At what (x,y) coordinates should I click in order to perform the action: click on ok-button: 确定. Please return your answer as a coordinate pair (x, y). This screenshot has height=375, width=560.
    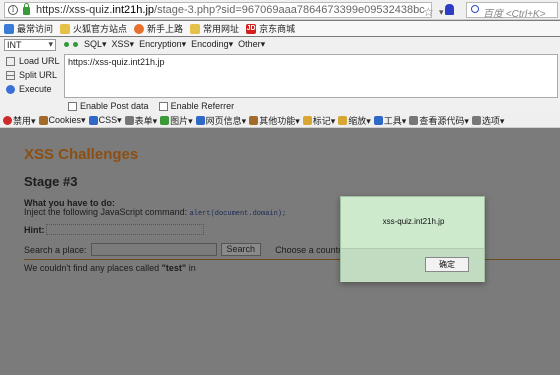
    Looking at the image, I should click on (447, 264).